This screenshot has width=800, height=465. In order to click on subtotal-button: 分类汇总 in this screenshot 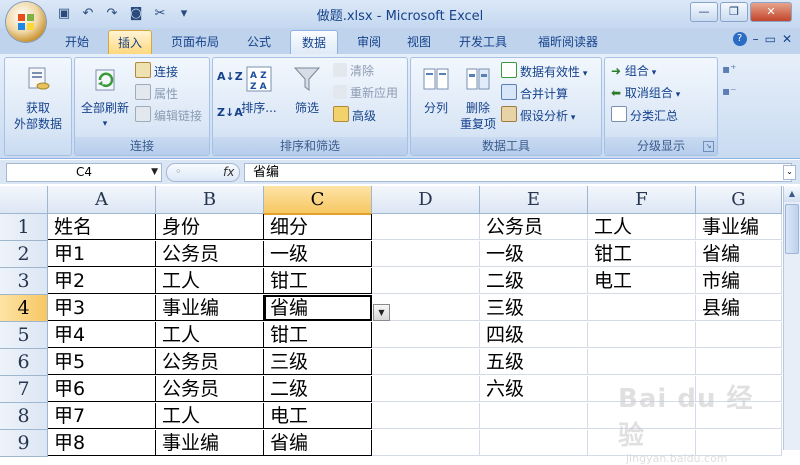, I will do `click(644, 115)`.